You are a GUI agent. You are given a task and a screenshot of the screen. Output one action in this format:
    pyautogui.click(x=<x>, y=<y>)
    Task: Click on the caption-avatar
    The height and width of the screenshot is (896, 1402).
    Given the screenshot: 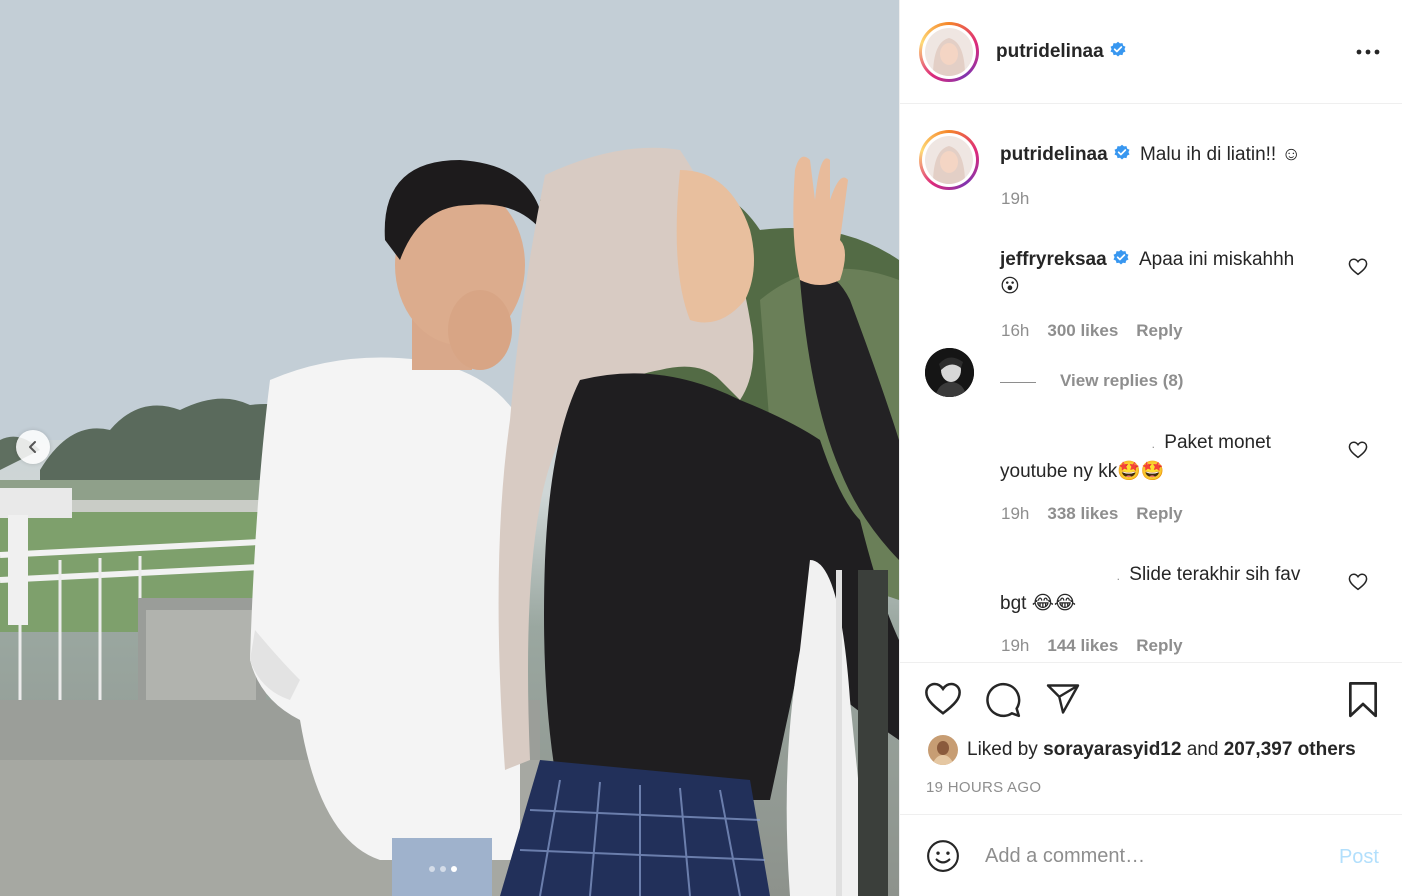 What is the action you would take?
    pyautogui.click(x=949, y=160)
    